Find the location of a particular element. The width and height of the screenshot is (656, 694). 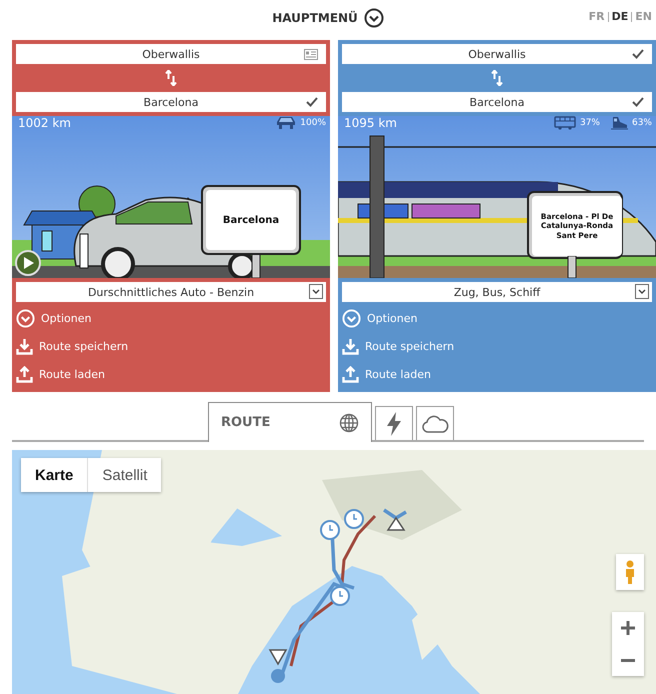

cloud-icon is located at coordinates (435, 423).